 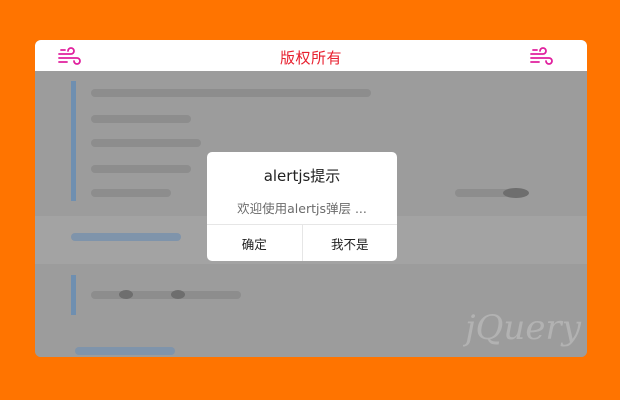 What do you see at coordinates (302, 176) in the screenshot?
I see `dialog-title: alertjs提示` at bounding box center [302, 176].